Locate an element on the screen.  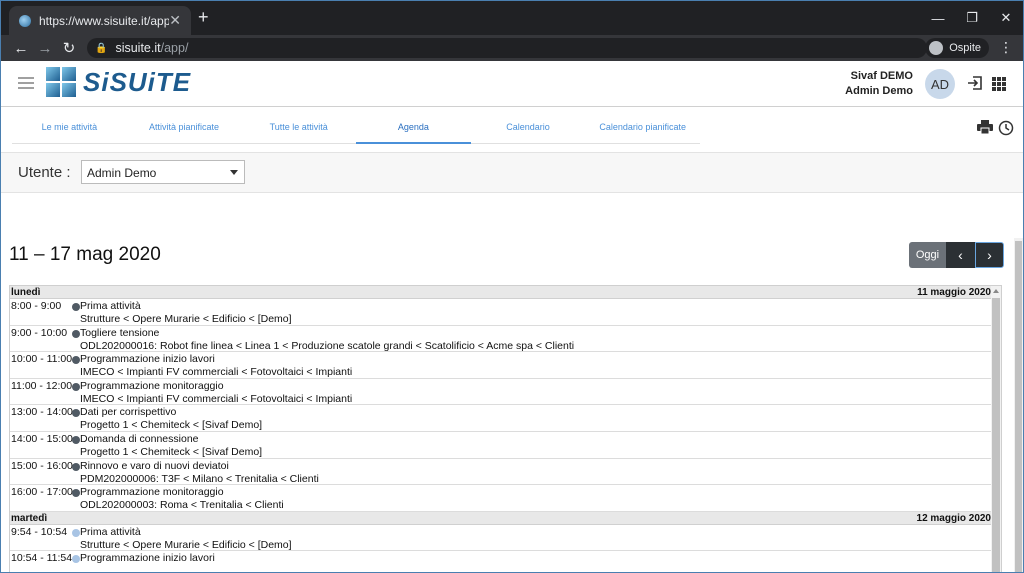
address-bar: 🔒 sisuite.it/app/ is located at coordinates (507, 48).